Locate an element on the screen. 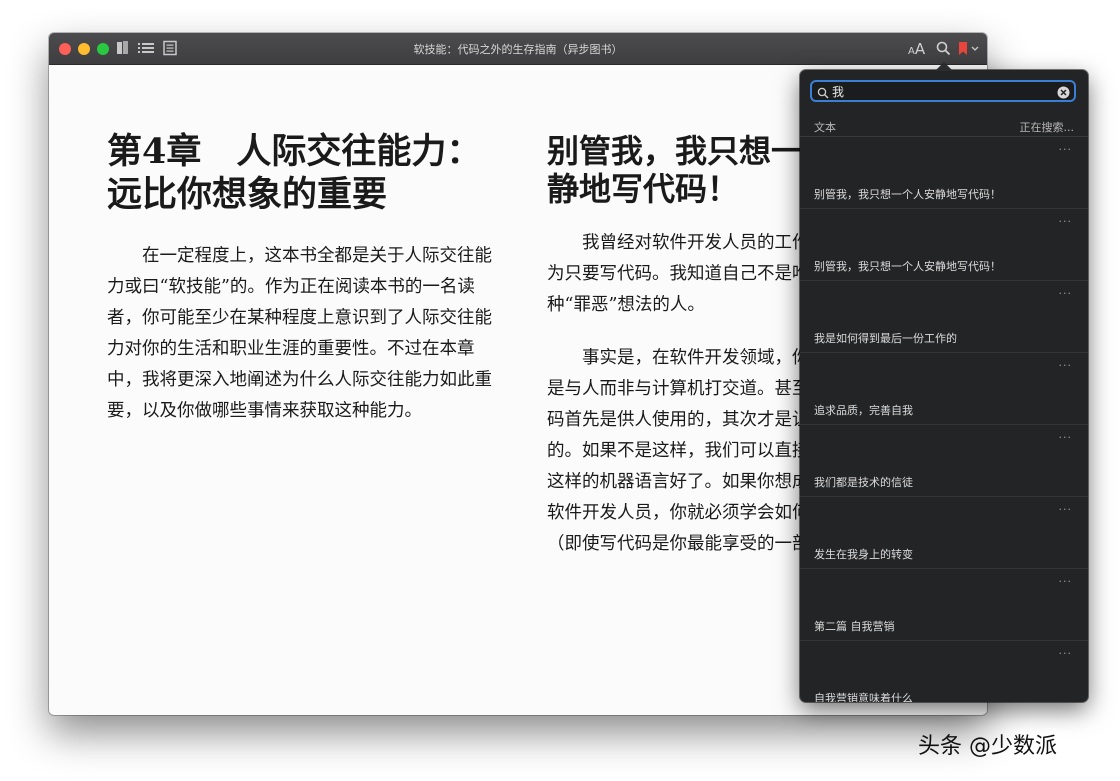 This screenshot has width=1120, height=781. result-text: 第二篇 自我营销 is located at coordinates (854, 626).